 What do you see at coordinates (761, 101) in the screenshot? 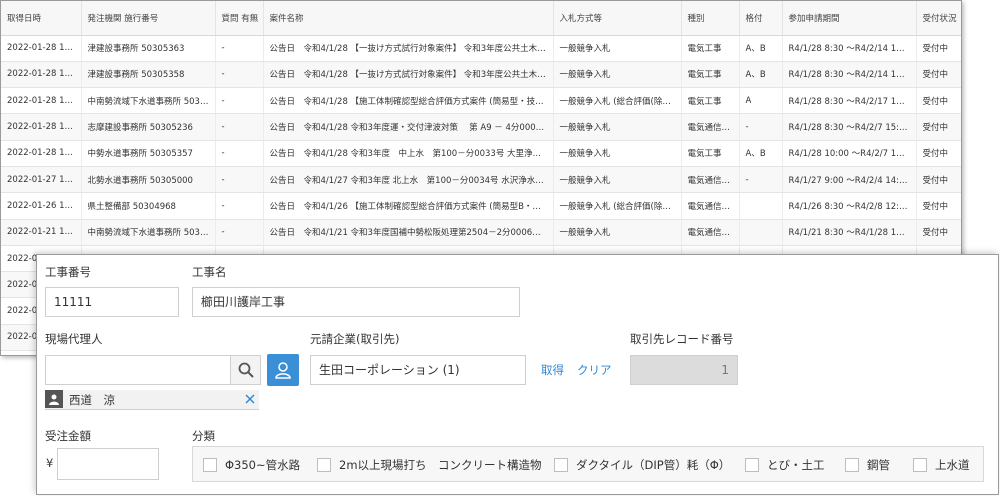
I see `table-cell: A` at bounding box center [761, 101].